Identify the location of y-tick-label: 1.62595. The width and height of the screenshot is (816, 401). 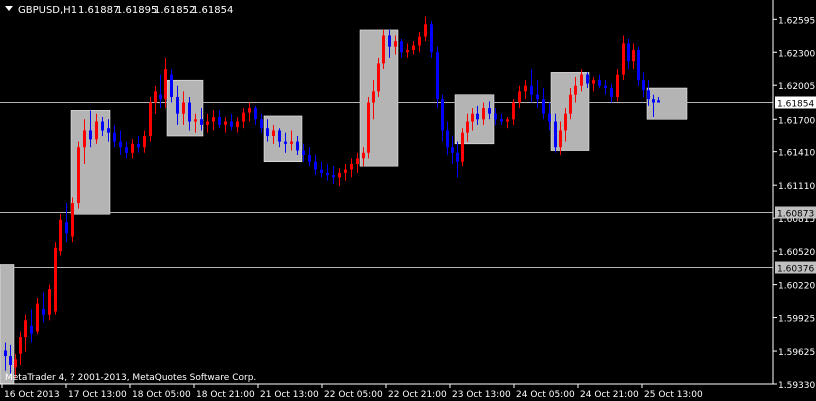
(796, 21).